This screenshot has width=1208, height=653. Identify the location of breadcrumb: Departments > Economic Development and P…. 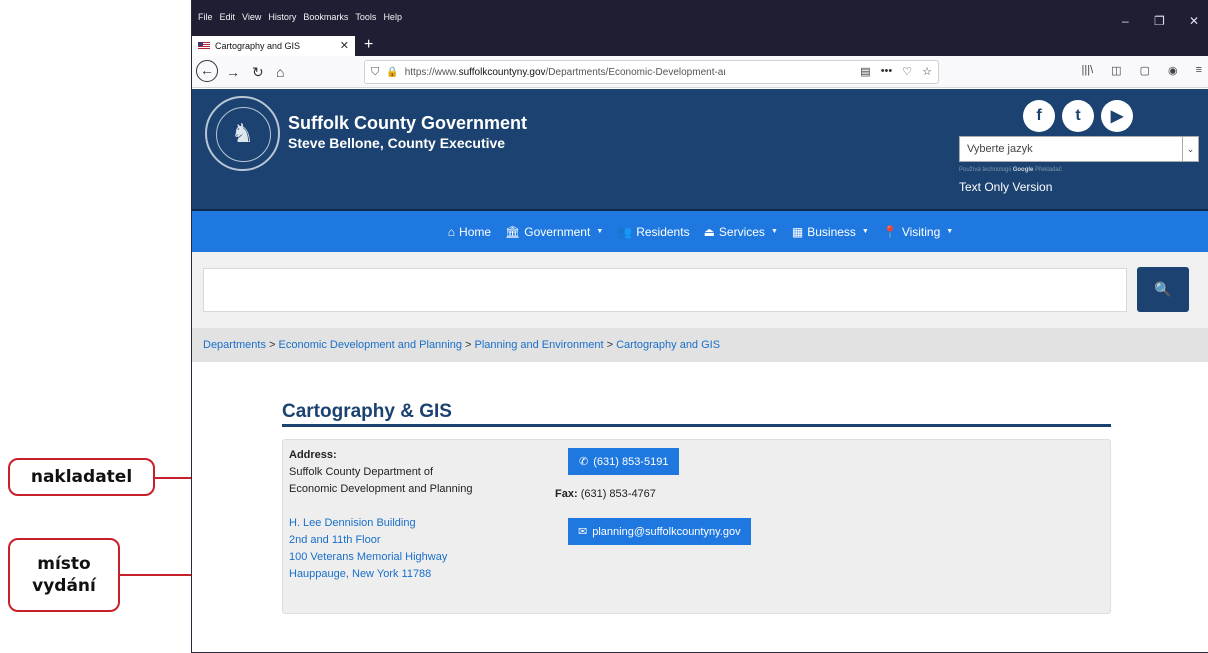
(700, 345).